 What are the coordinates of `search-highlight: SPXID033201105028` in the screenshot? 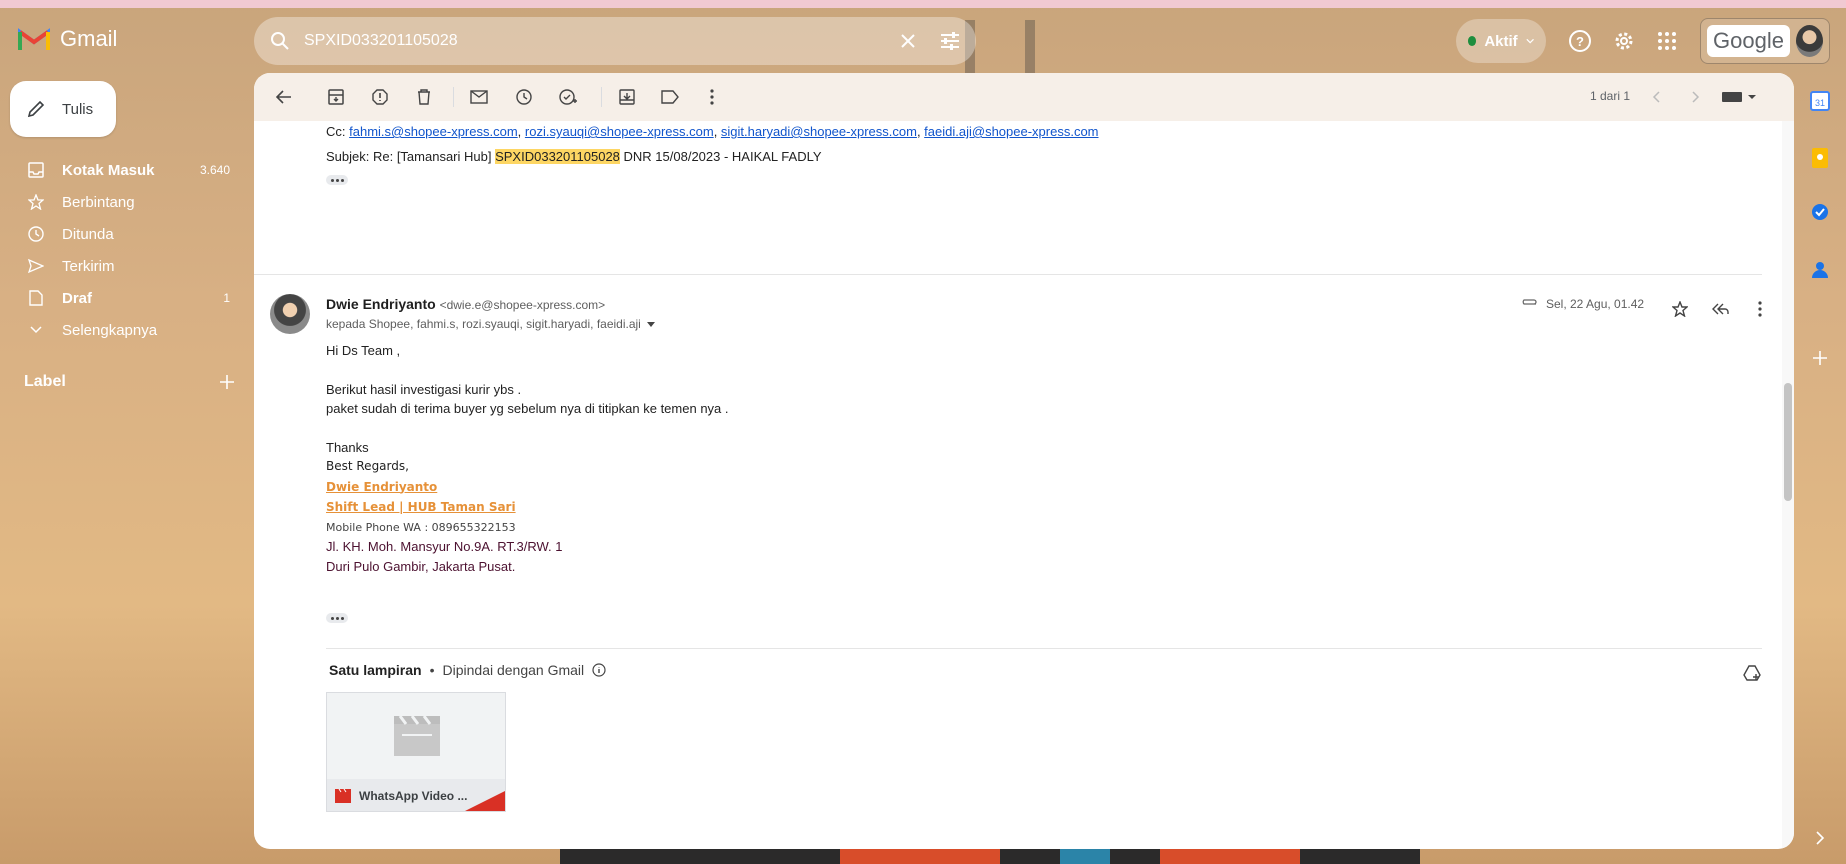 It's located at (557, 156).